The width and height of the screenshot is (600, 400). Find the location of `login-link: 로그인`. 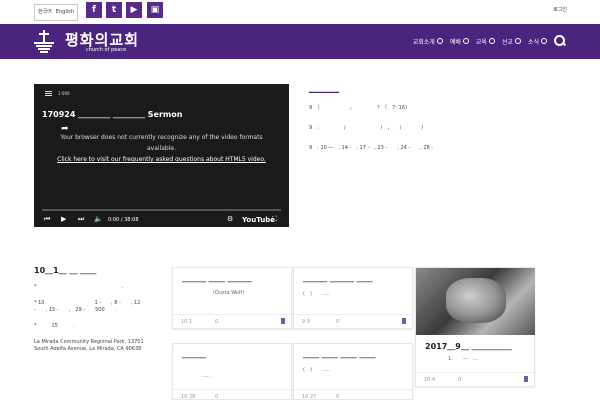

login-link: 로그인 is located at coordinates (560, 9).